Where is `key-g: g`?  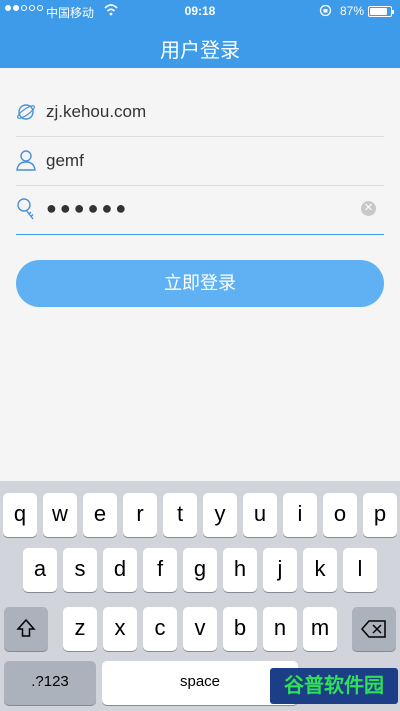
key-g: g is located at coordinates (200, 570).